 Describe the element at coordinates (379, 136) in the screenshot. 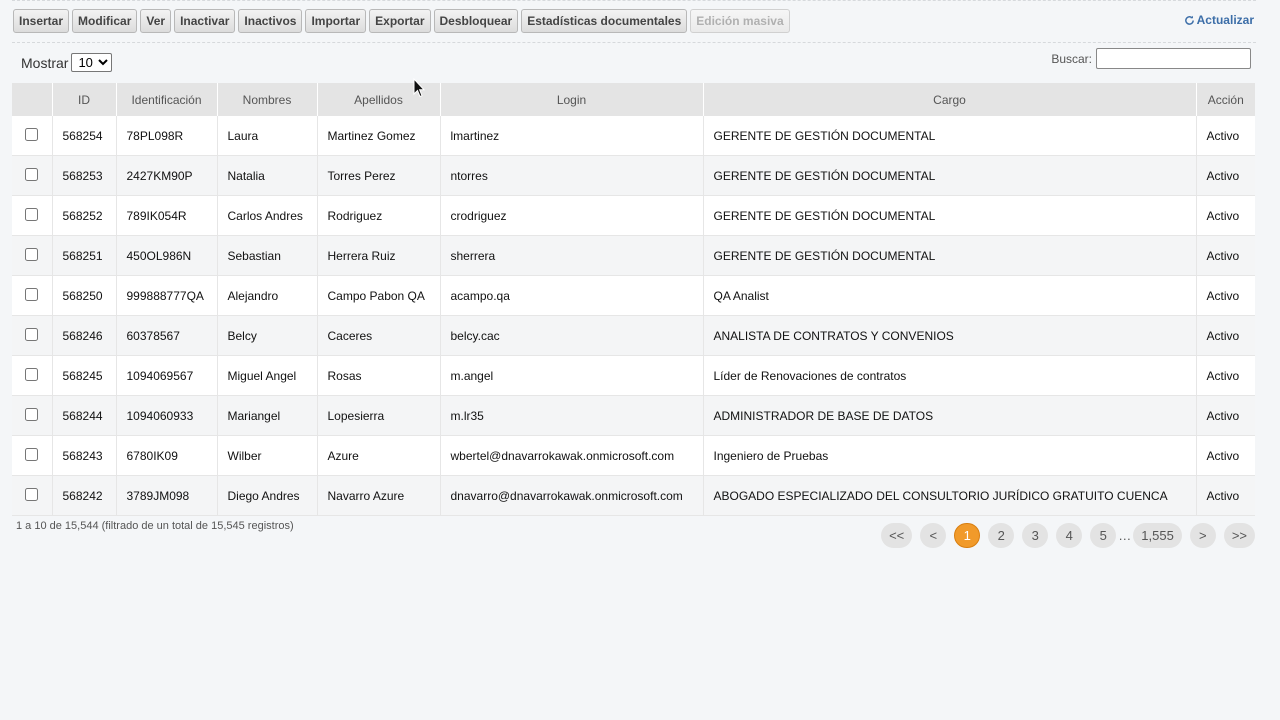

I see `cell-apellidos: Martinez Gomez` at that location.